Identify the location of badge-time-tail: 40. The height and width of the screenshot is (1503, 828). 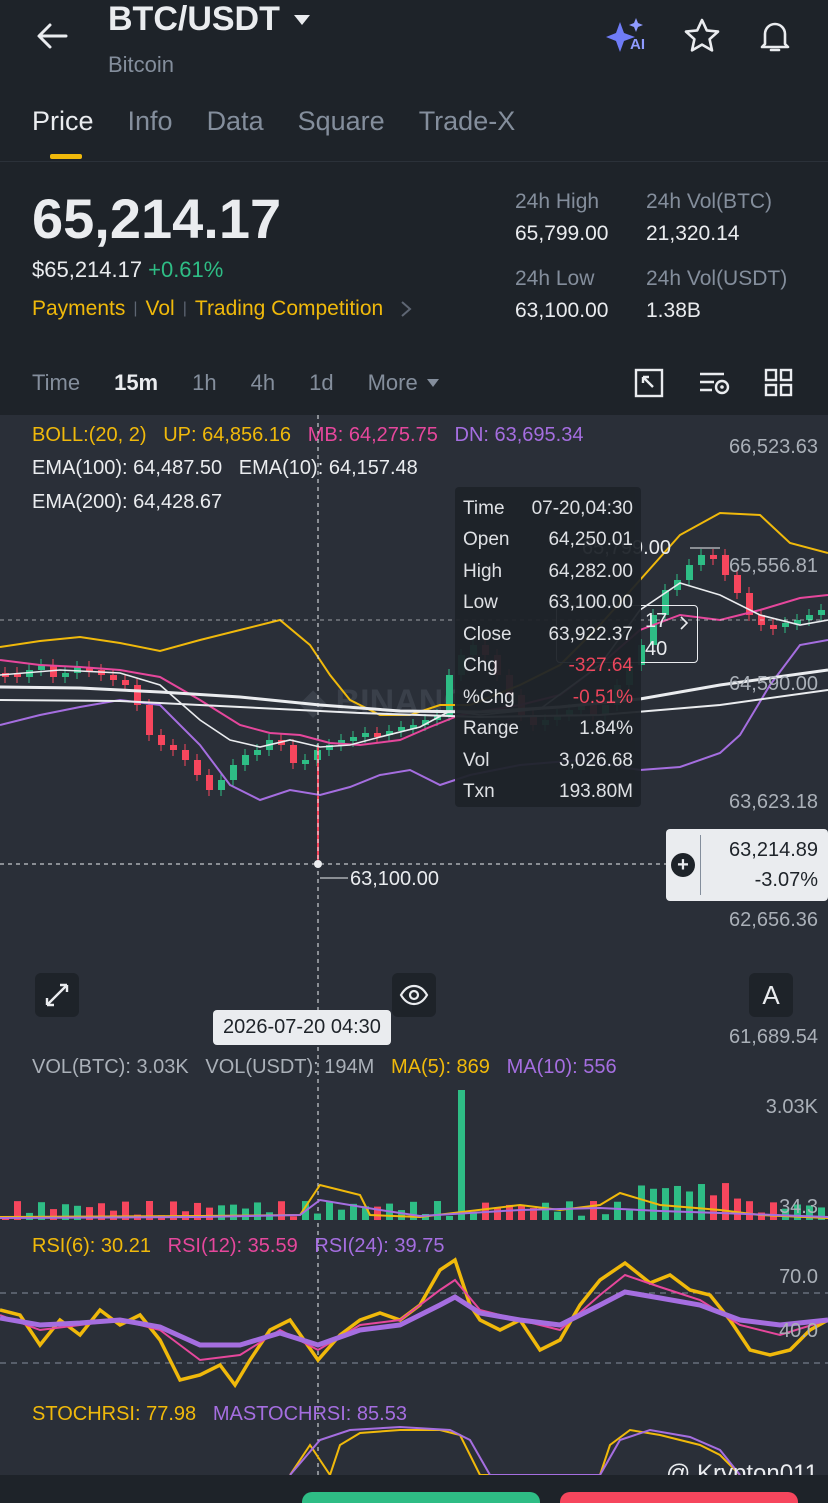
(656, 649).